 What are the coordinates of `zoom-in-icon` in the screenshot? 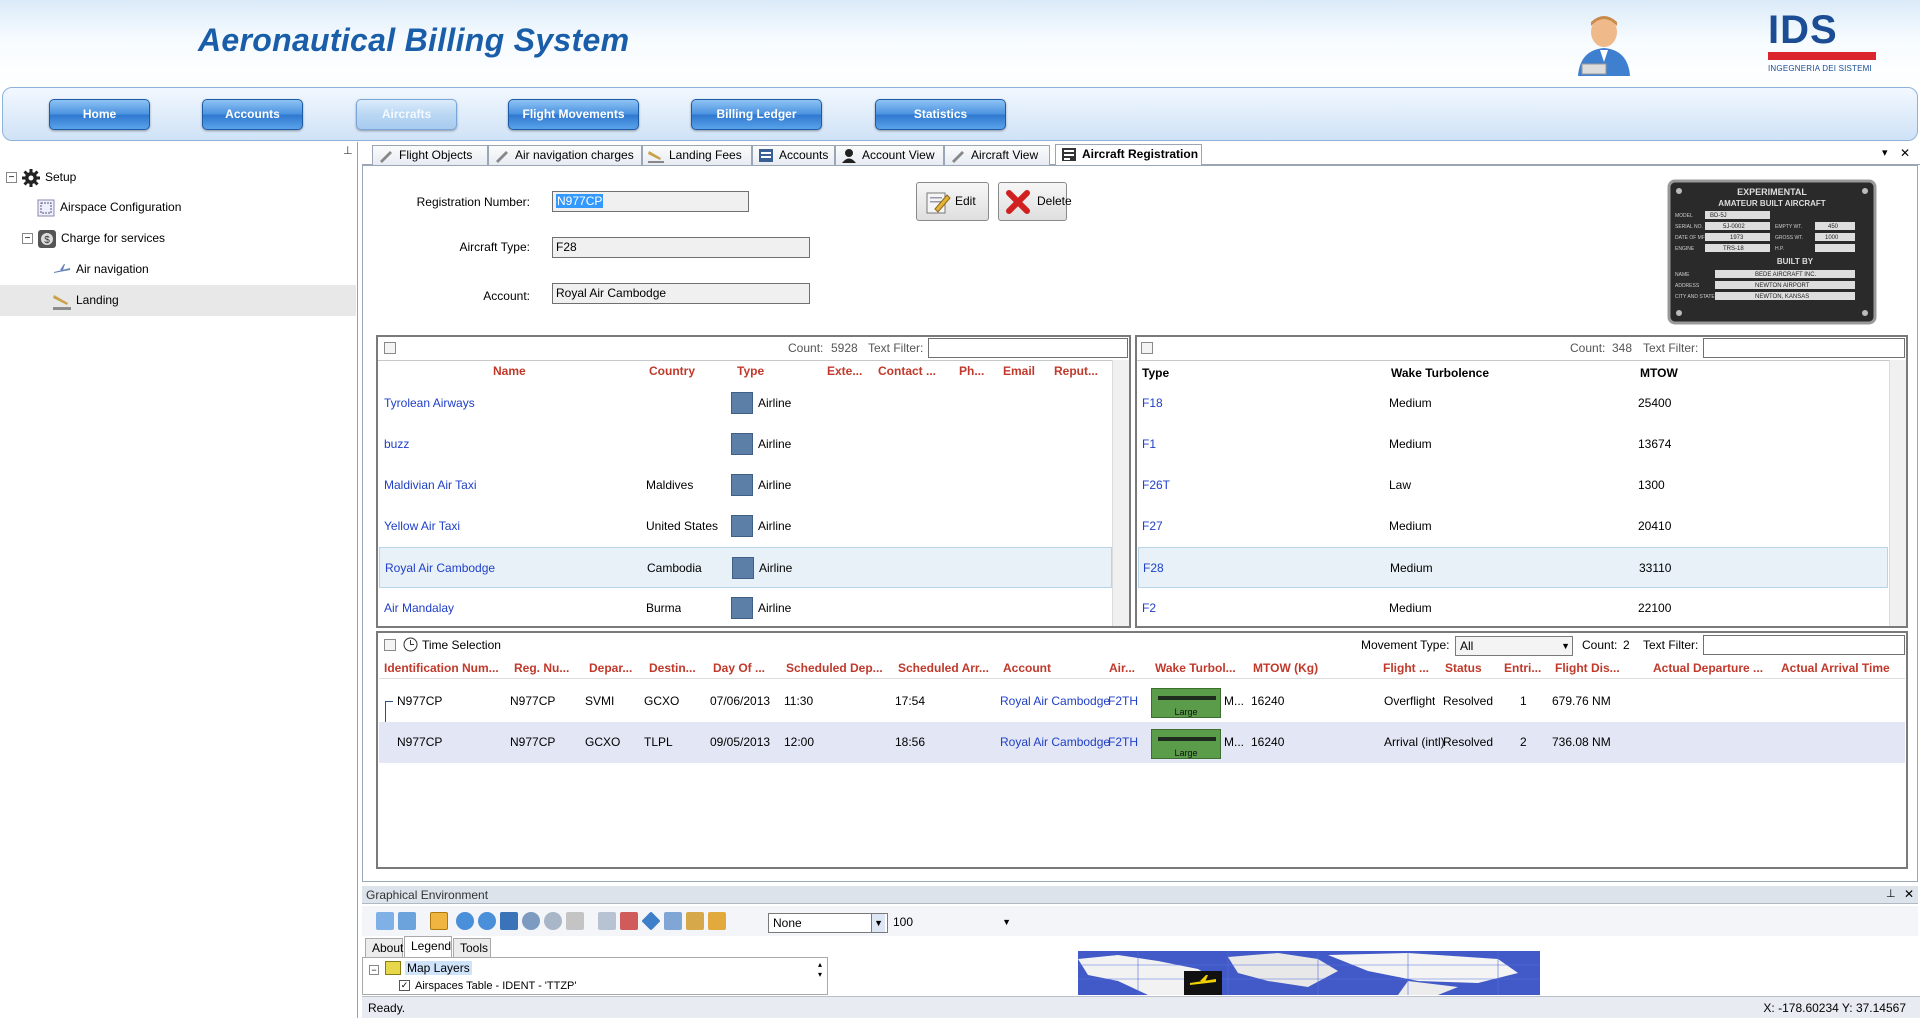 It's located at (465, 921).